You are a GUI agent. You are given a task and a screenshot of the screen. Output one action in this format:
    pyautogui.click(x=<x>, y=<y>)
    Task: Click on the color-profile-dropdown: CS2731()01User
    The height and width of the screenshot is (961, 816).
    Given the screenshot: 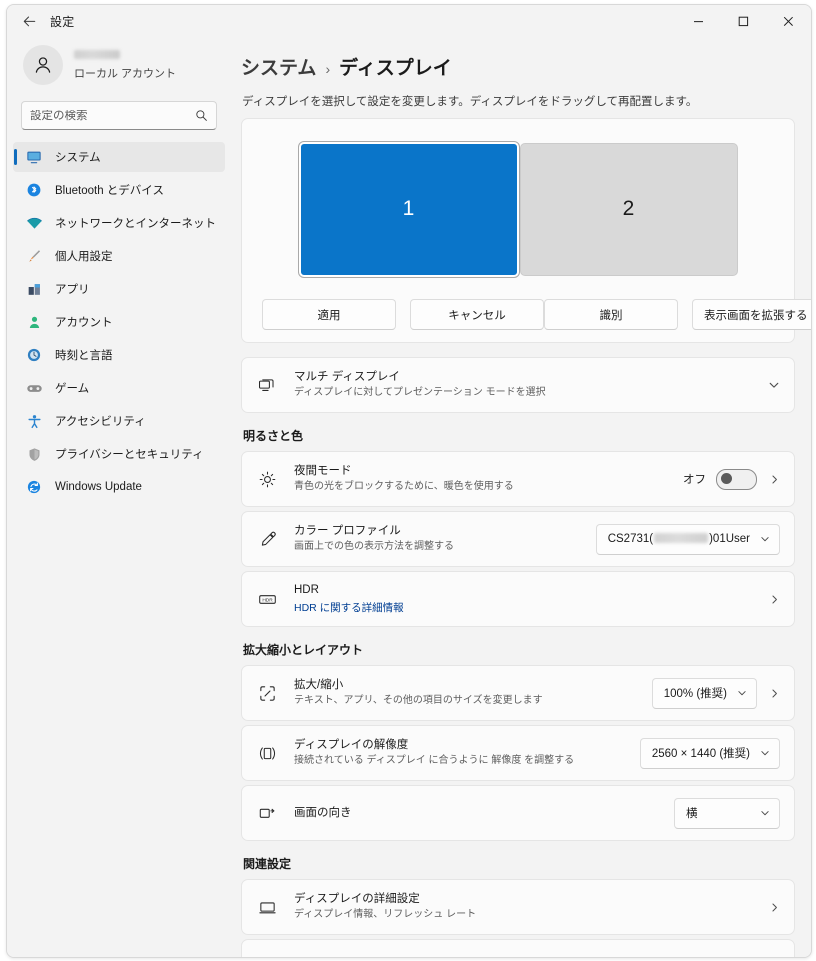 What is the action you would take?
    pyautogui.click(x=687, y=539)
    